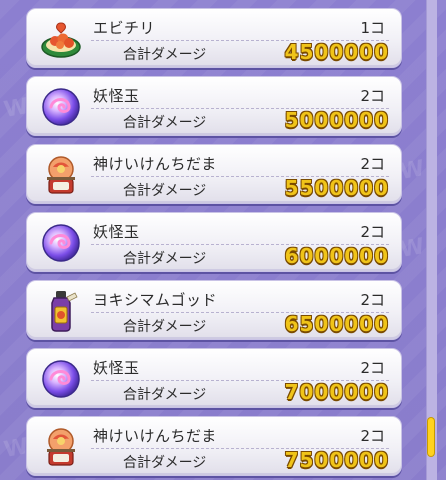 This screenshot has height=480, width=446. Describe the element at coordinates (155, 300) in the screenshot. I see `item-name: ヨキシマムゴッド` at that location.